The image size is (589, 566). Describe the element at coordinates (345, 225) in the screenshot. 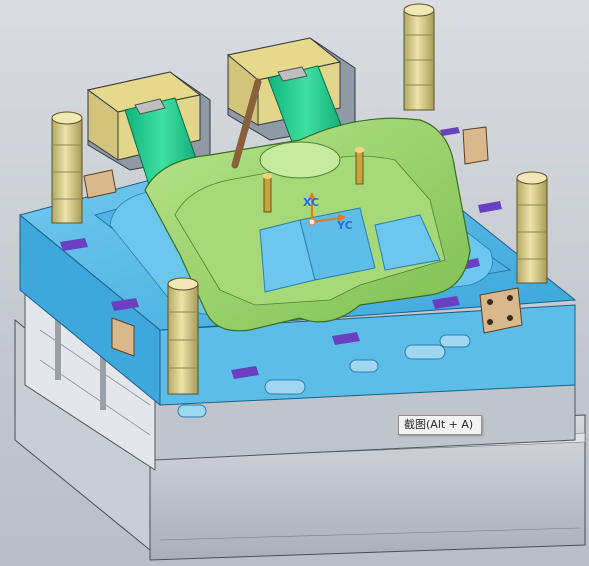

I see `yc-axis-label: YC` at that location.